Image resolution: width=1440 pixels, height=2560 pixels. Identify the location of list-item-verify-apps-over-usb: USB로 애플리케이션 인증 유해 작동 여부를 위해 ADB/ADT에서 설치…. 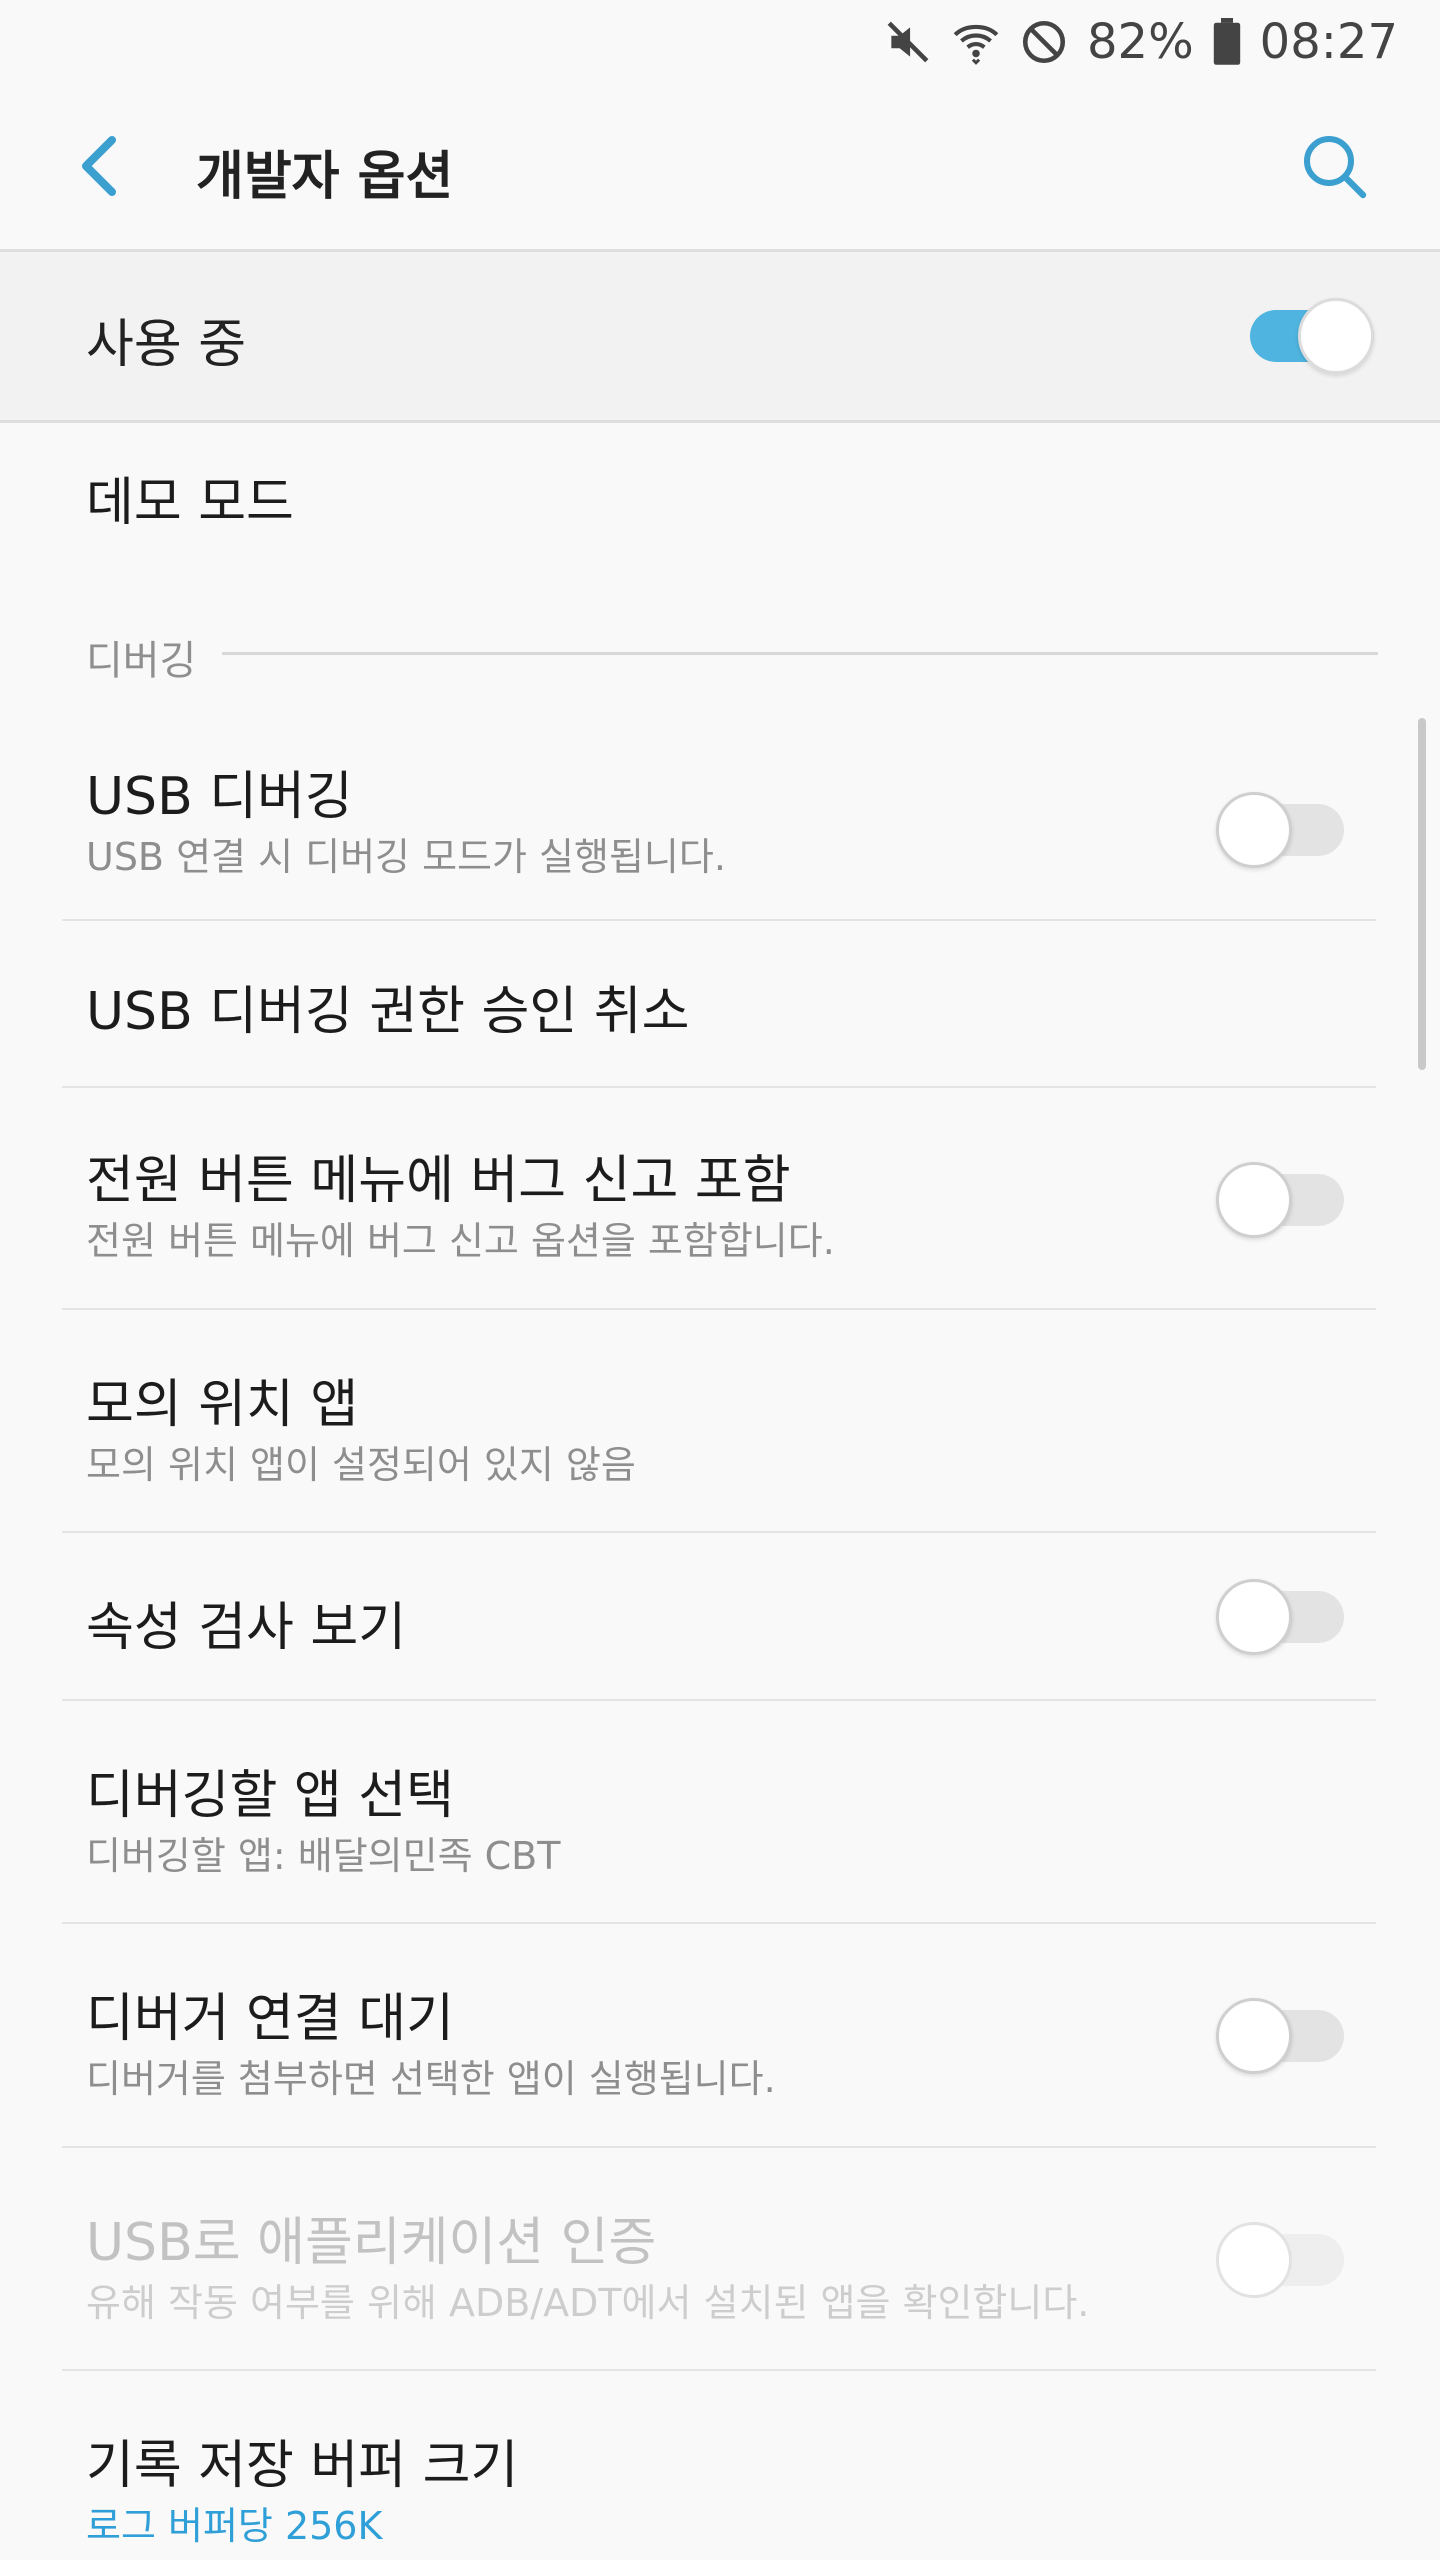
(720, 2259).